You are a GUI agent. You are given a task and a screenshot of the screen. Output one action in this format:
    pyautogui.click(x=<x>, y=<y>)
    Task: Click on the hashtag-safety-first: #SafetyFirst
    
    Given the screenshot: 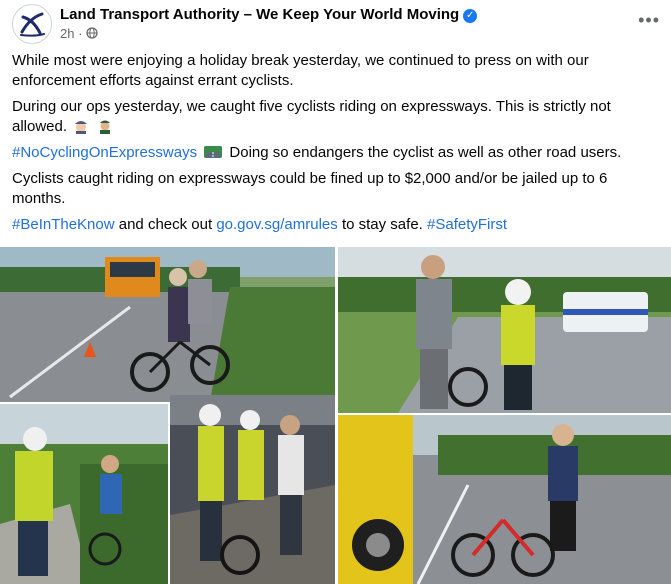 What is the action you would take?
    pyautogui.click(x=467, y=224)
    